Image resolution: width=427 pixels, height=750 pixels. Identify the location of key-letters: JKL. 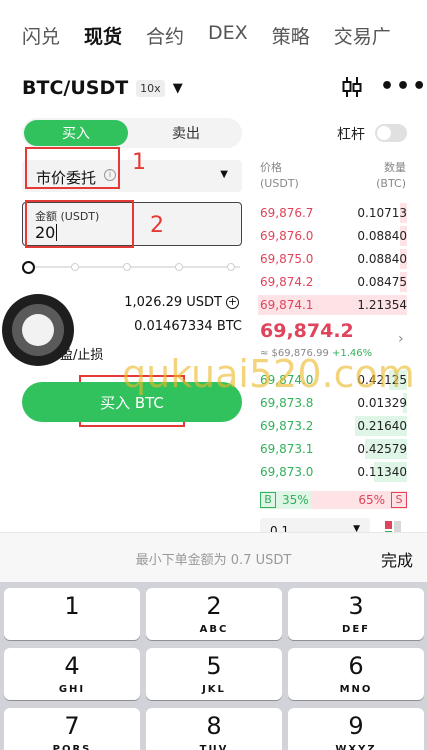
(214, 689).